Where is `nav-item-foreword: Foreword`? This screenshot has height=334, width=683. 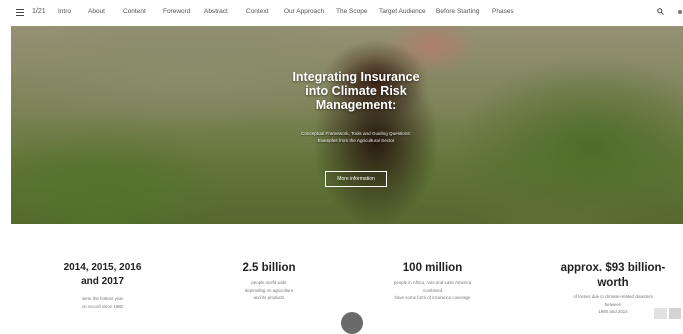 nav-item-foreword: Foreword is located at coordinates (183, 11).